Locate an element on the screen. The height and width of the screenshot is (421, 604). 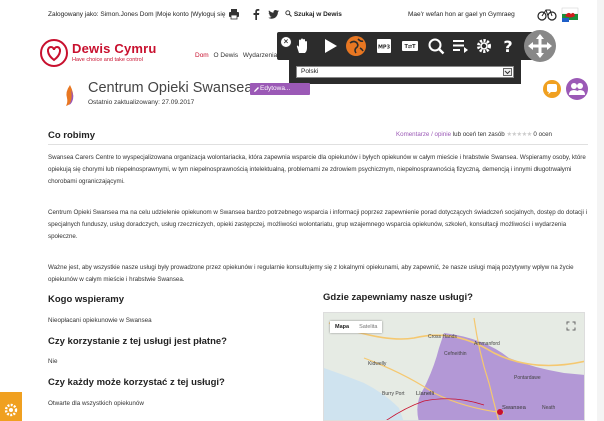
settings-icon is located at coordinates (484, 46).